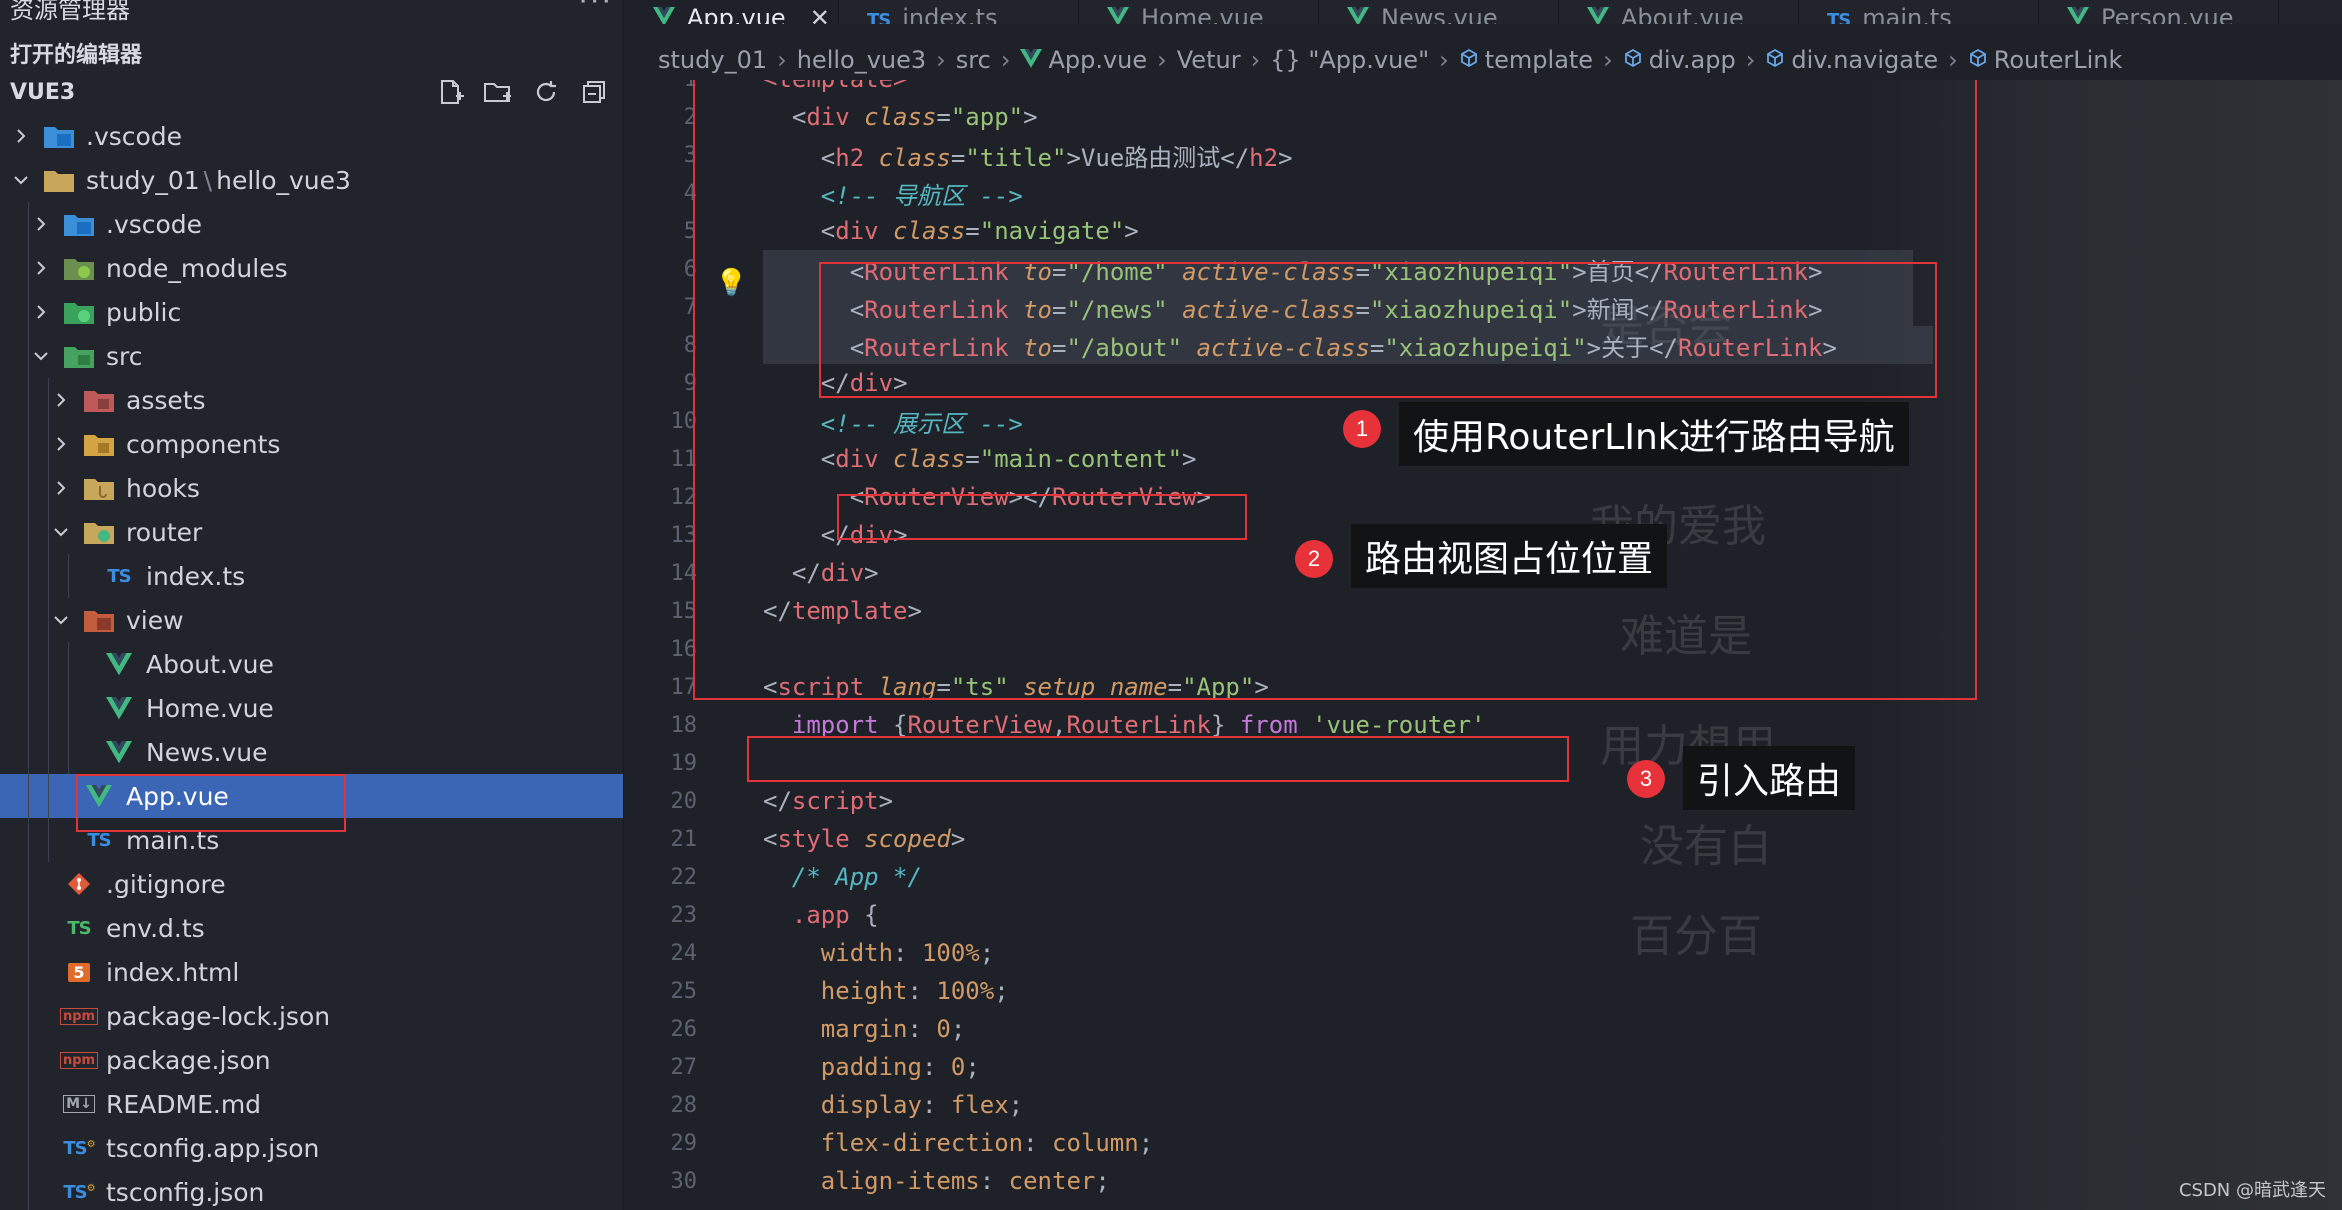 This screenshot has width=2342, height=1210. I want to click on tree-item-hooks: hooks, so click(311, 488).